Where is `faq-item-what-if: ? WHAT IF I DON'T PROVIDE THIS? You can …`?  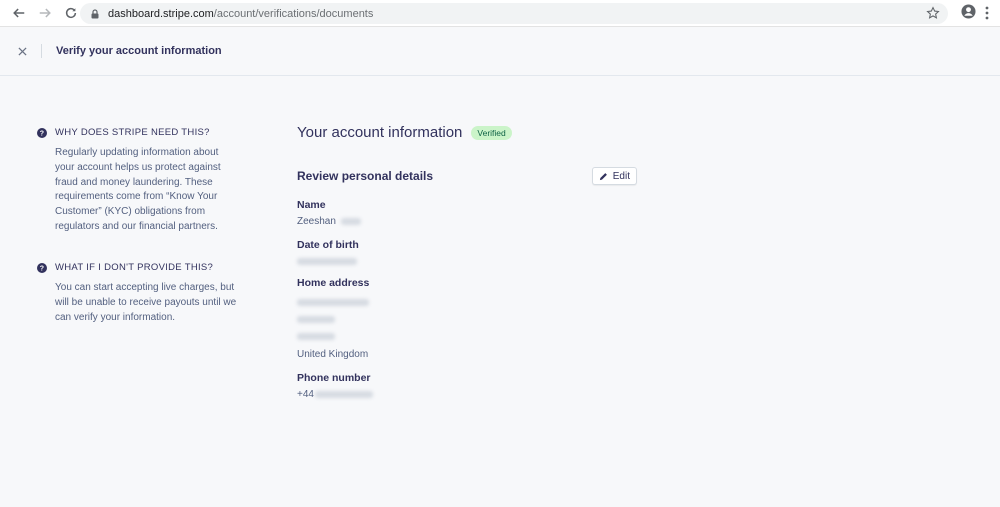 faq-item-what-if: ? WHAT IF I DON'T PROVIDE THIS? You can … is located at coordinates (137, 293).